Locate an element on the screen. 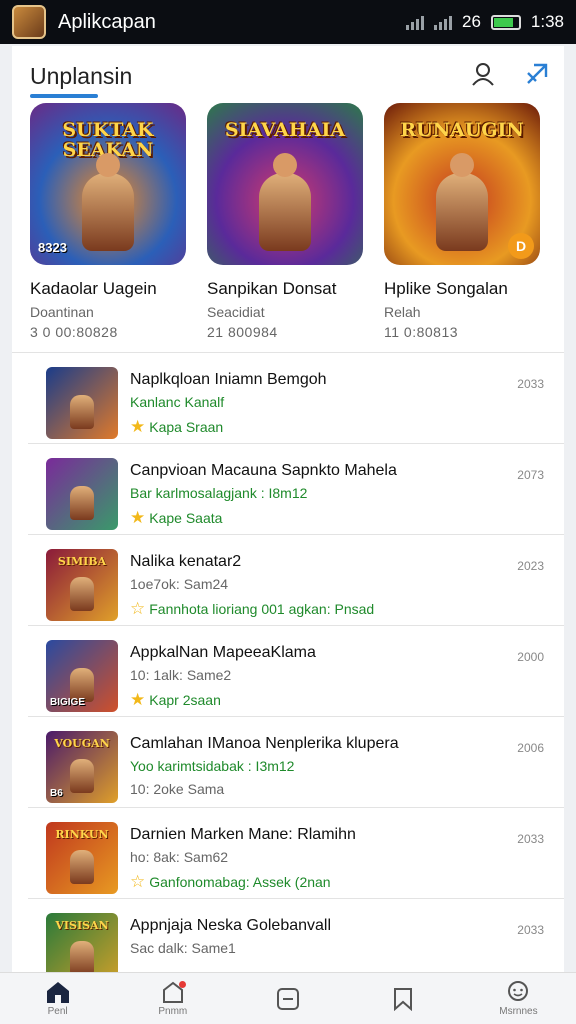  featured-app-subtitle: Doantinan is located at coordinates (62, 312).